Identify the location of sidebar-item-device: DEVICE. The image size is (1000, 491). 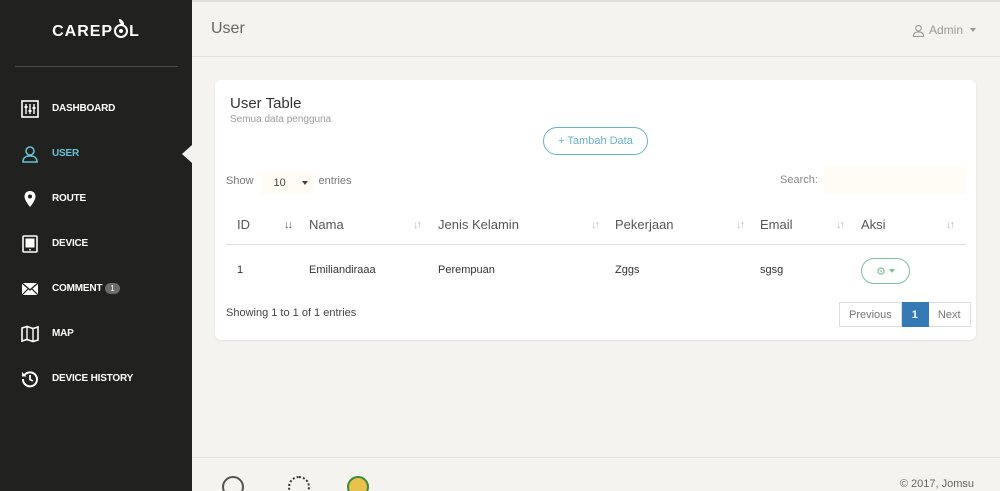
(96, 243).